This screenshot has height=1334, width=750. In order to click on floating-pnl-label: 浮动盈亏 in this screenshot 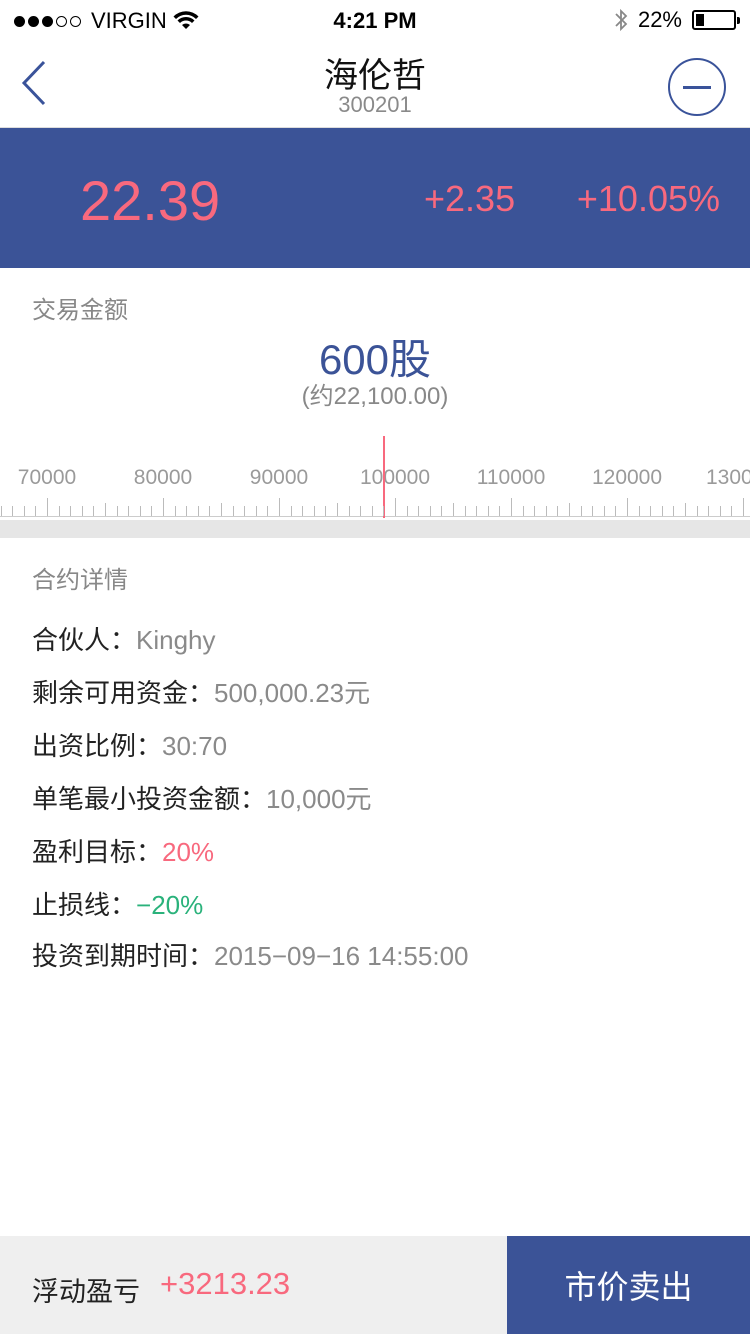, I will do `click(86, 1292)`.